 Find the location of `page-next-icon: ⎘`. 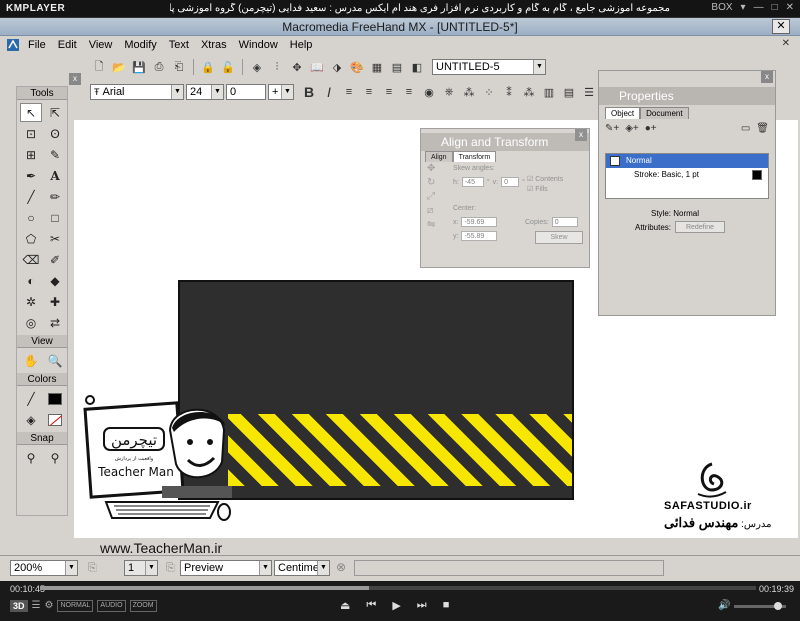

page-next-icon: ⎘ is located at coordinates (170, 568).